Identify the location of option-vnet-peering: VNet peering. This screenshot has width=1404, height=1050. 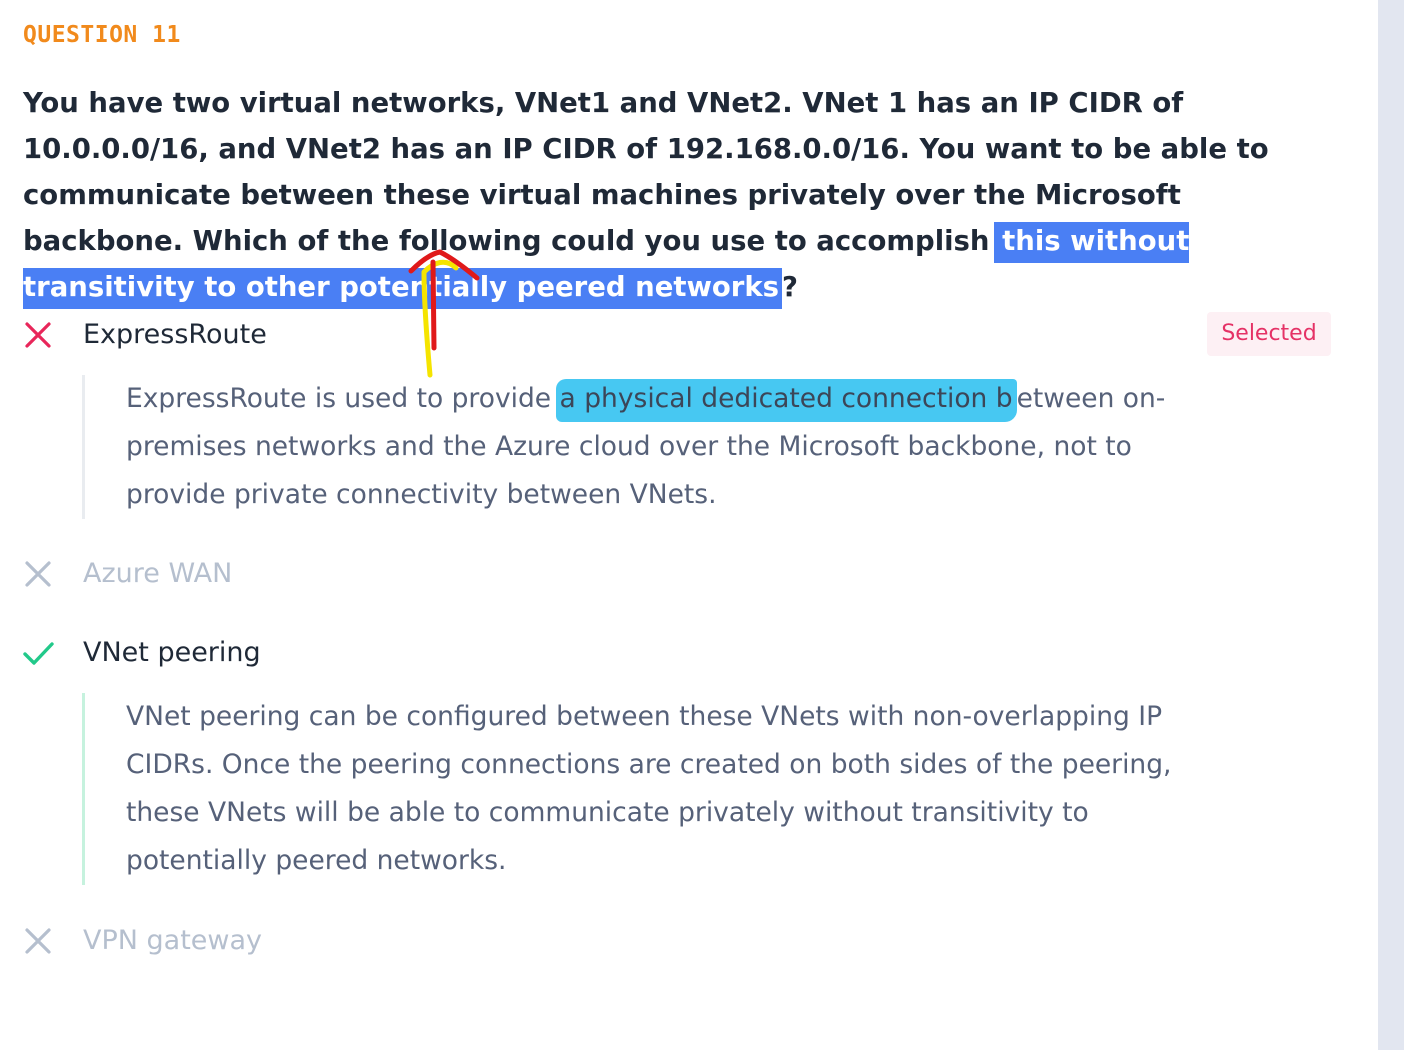
(670, 653).